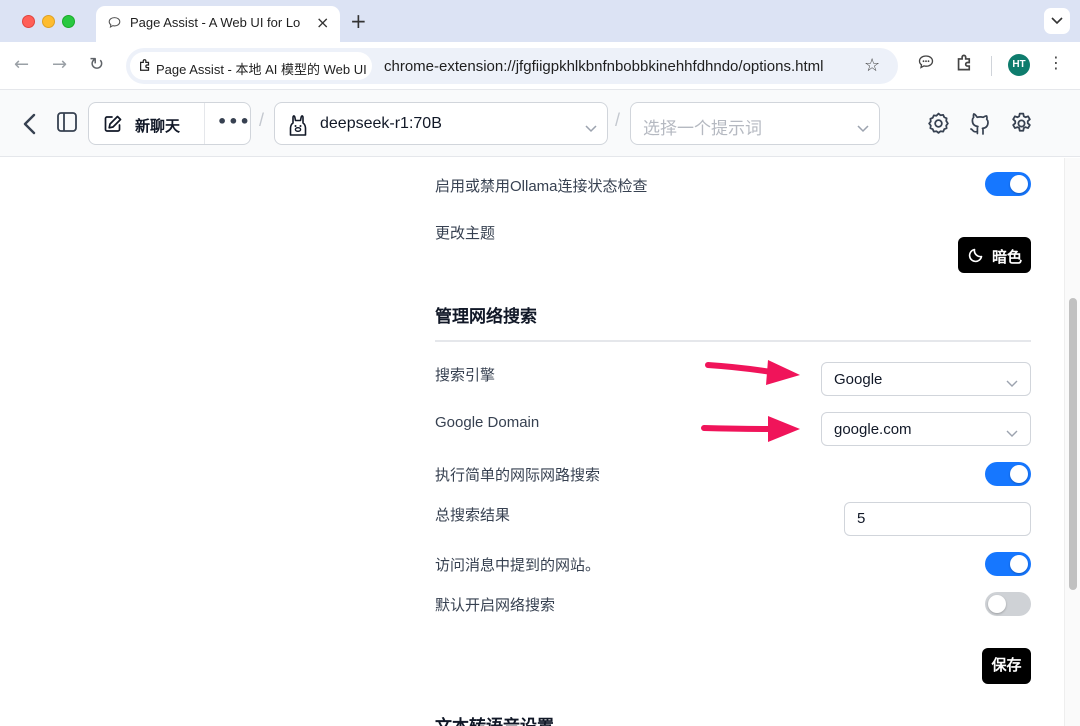 The width and height of the screenshot is (1080, 726). Describe the element at coordinates (980, 126) in the screenshot. I see `github-icon` at that location.